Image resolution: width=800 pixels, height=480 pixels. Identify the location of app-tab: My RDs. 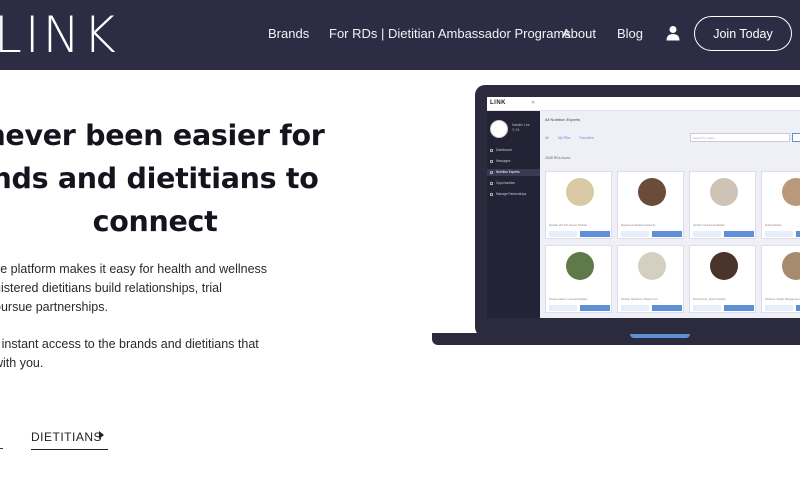
(564, 138).